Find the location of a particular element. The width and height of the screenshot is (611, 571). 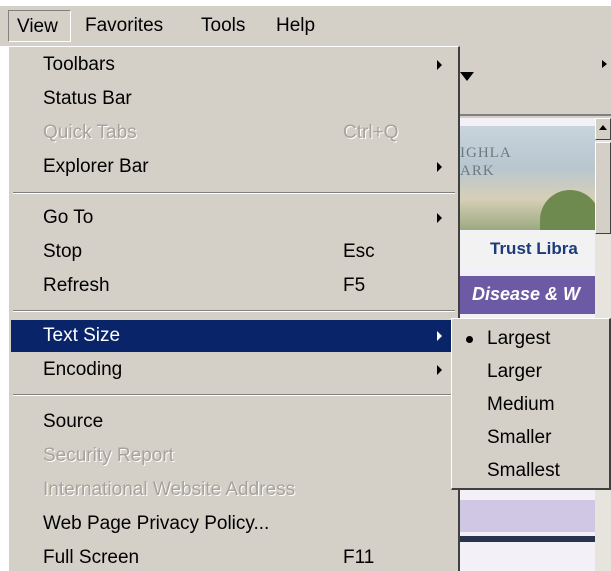

submenu-item-label: Largest is located at coordinates (519, 338).